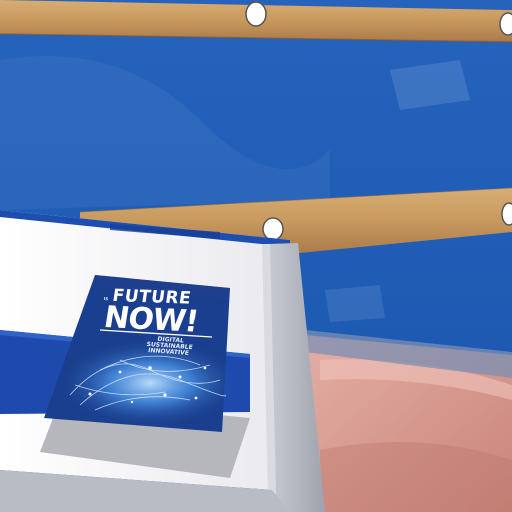 The width and height of the screenshot is (512, 512). I want to click on sofa-shadow, so click(416, 477).